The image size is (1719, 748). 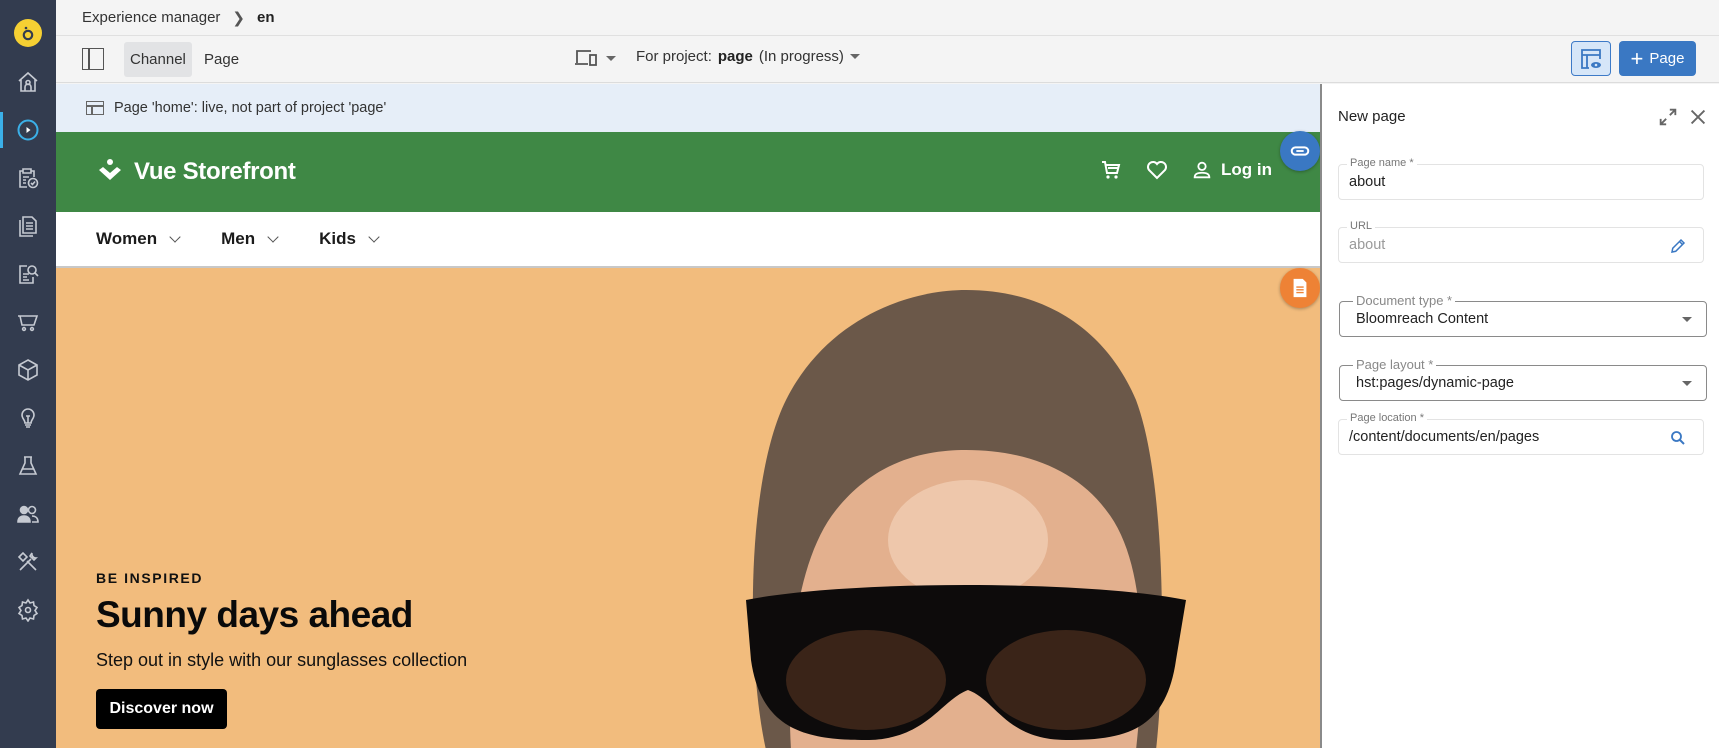 What do you see at coordinates (127, 238) in the screenshot?
I see `nav-item-label: Women` at bounding box center [127, 238].